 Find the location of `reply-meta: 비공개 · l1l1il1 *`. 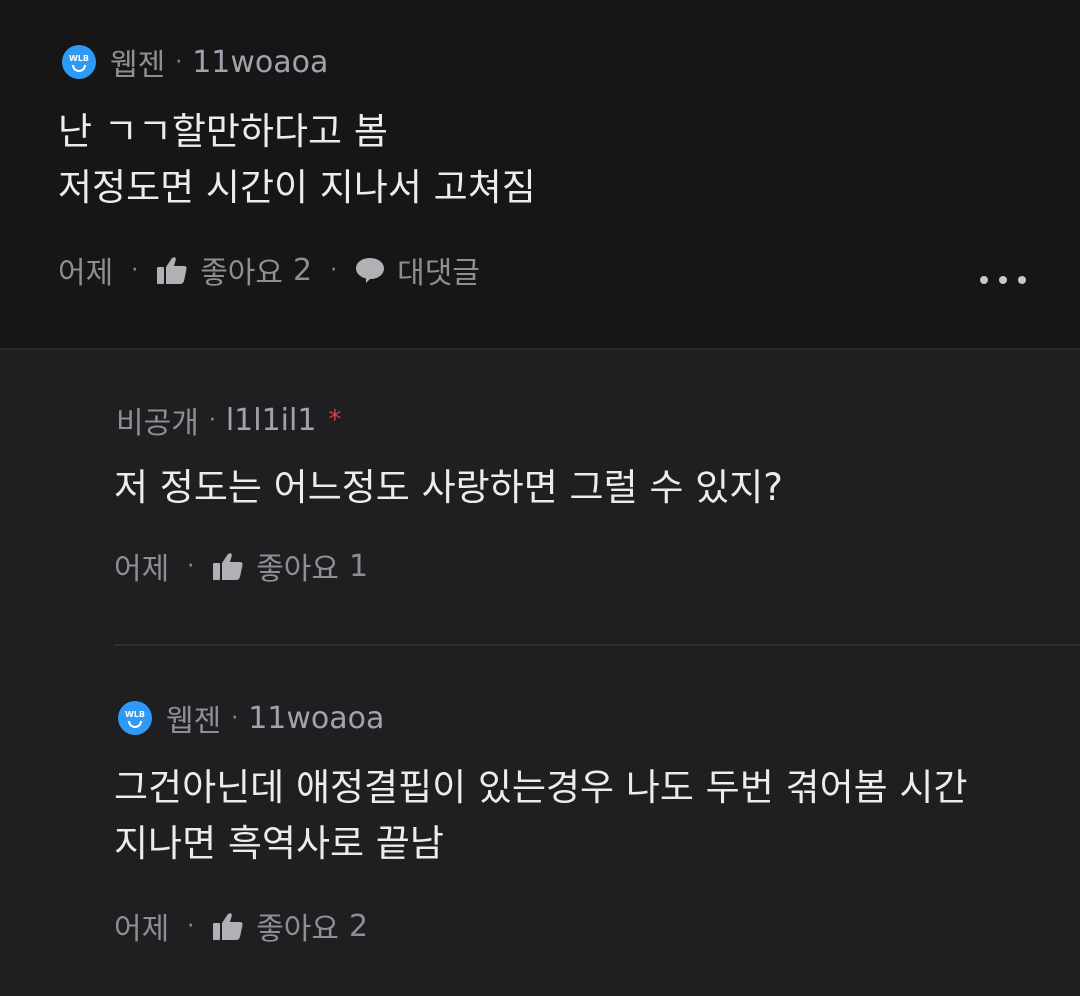

reply-meta: 비공개 · l1l1il1 * is located at coordinates (229, 420).